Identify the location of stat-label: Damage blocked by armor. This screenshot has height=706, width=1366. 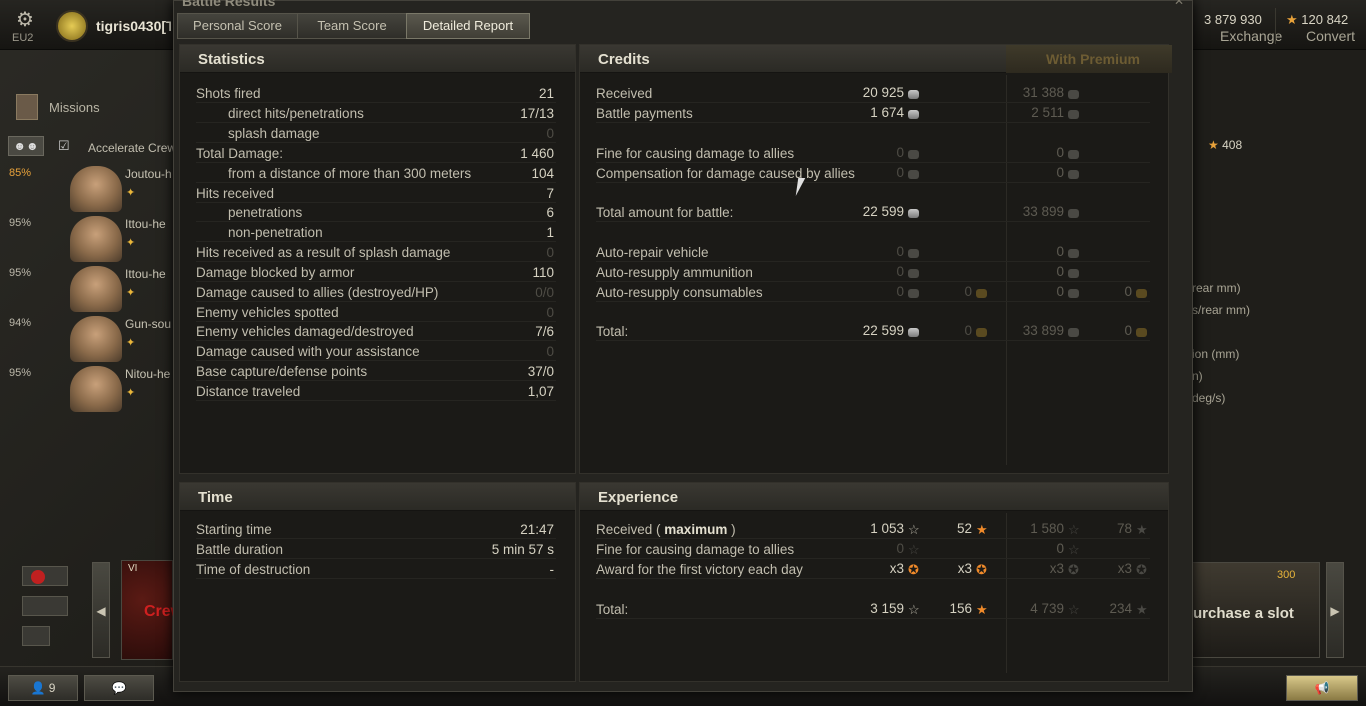
(275, 272).